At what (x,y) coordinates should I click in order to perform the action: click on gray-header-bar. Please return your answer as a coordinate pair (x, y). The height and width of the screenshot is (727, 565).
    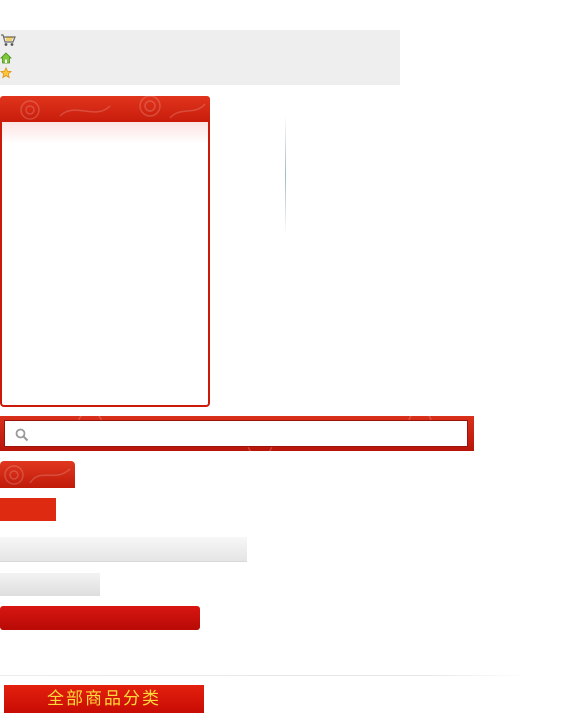
    Looking at the image, I should click on (123, 549).